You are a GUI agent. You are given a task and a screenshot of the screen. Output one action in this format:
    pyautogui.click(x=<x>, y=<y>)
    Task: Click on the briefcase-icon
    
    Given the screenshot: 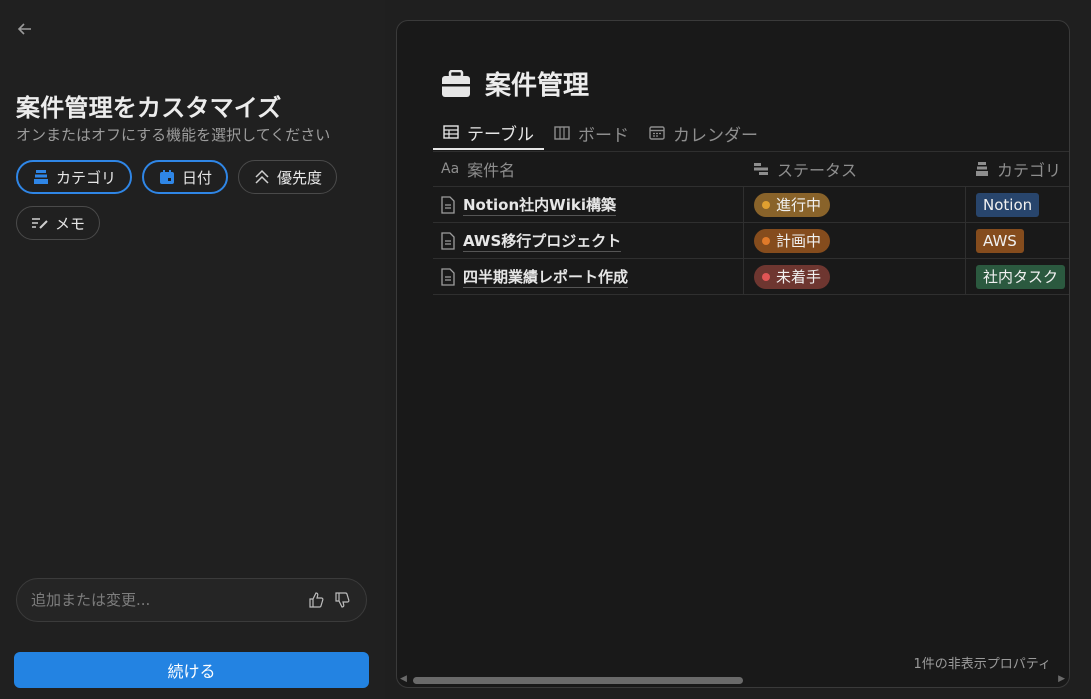 What is the action you would take?
    pyautogui.click(x=456, y=83)
    